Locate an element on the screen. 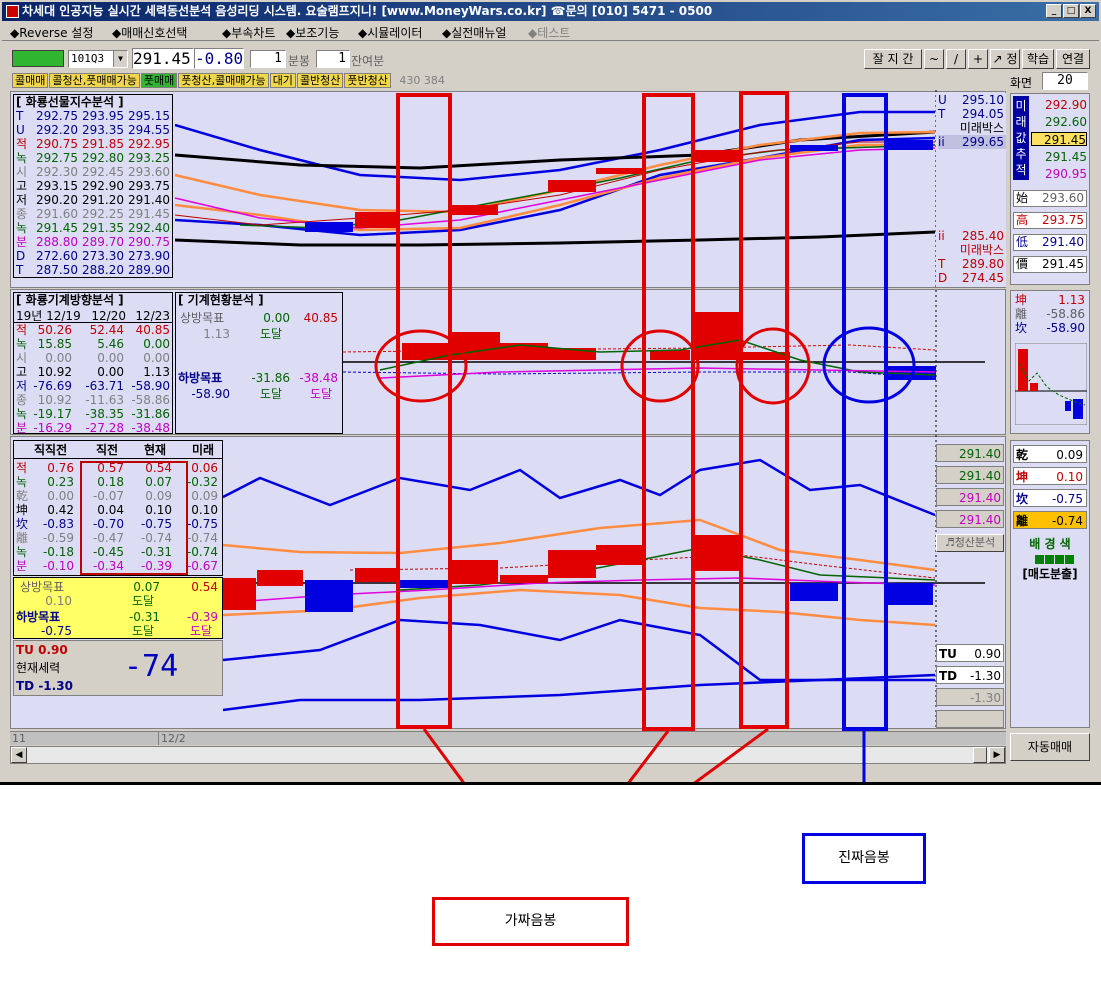 This screenshot has width=1101, height=984. x-tick: 12/2 is located at coordinates (172, 738).